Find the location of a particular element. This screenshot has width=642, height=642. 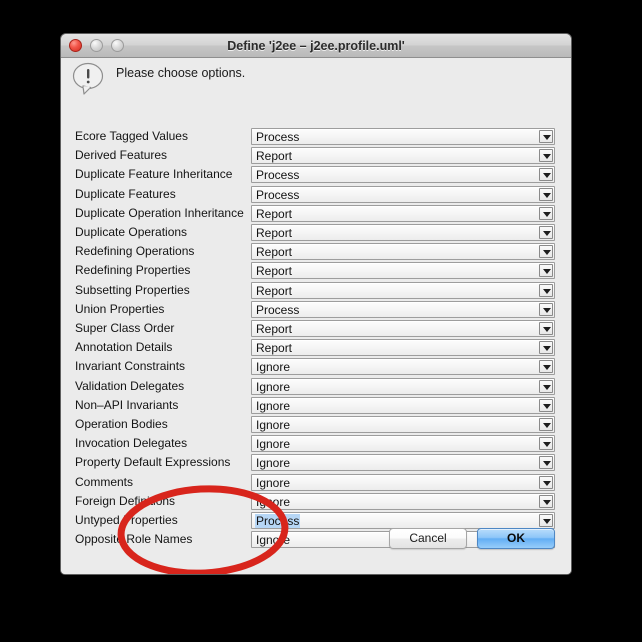

option-row: Invocation Delegates Ignore is located at coordinates (316, 444).